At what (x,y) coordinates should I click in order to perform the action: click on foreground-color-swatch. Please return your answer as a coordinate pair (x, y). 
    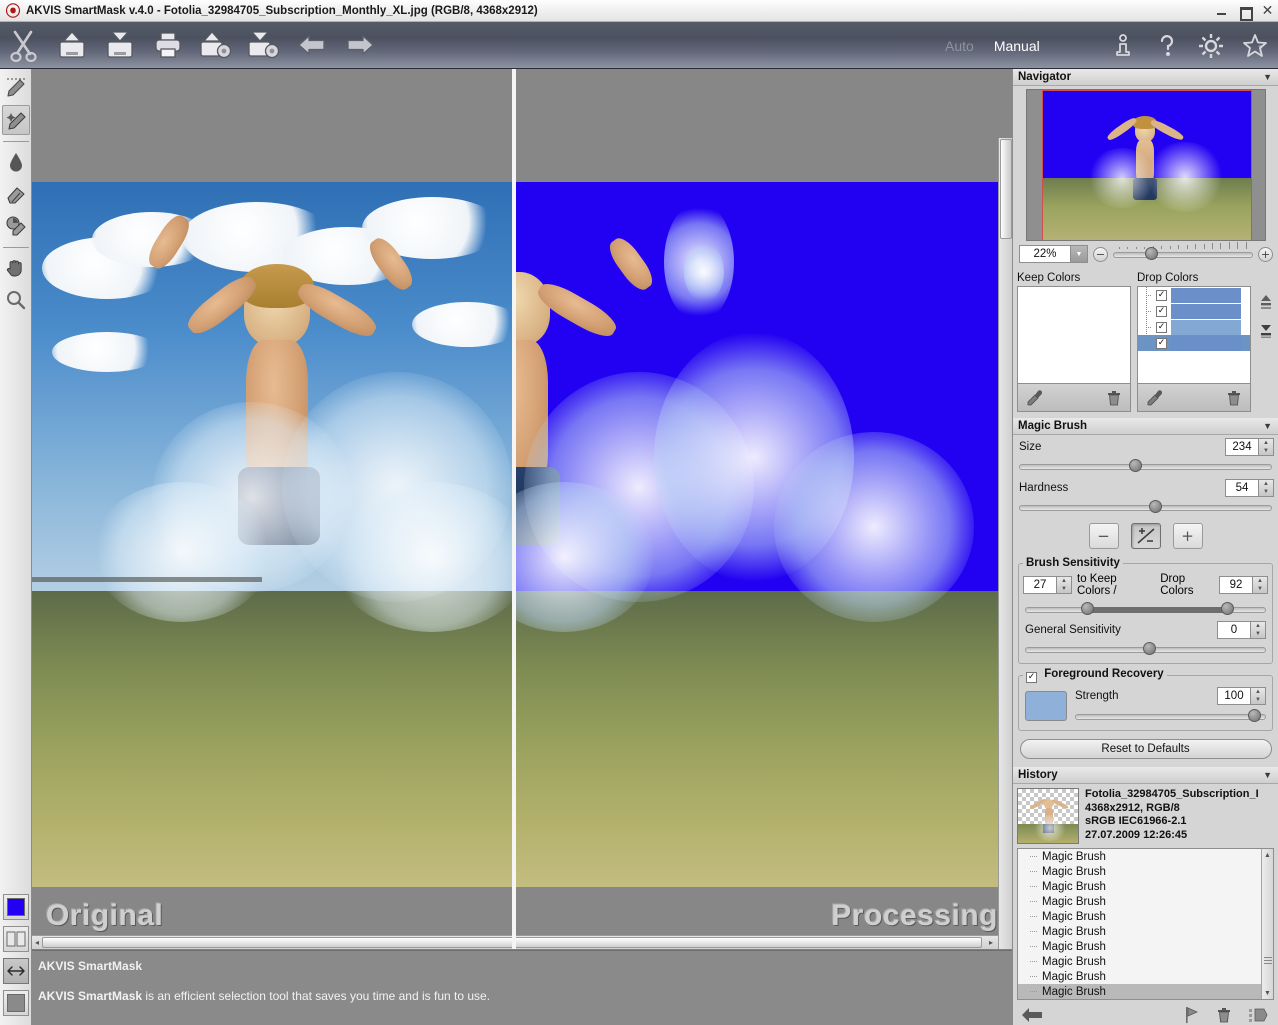
    Looking at the image, I should click on (1046, 705).